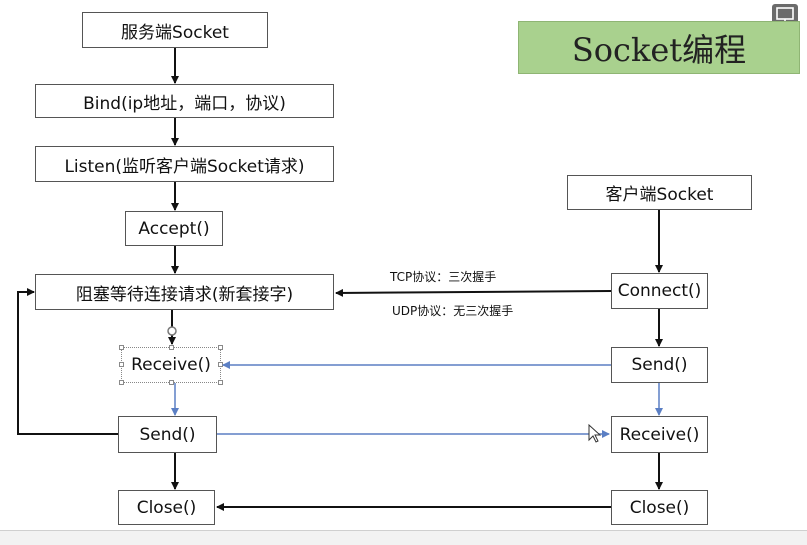 This screenshot has width=807, height=545. What do you see at coordinates (403, 537) in the screenshot?
I see `bottom-strip` at bounding box center [403, 537].